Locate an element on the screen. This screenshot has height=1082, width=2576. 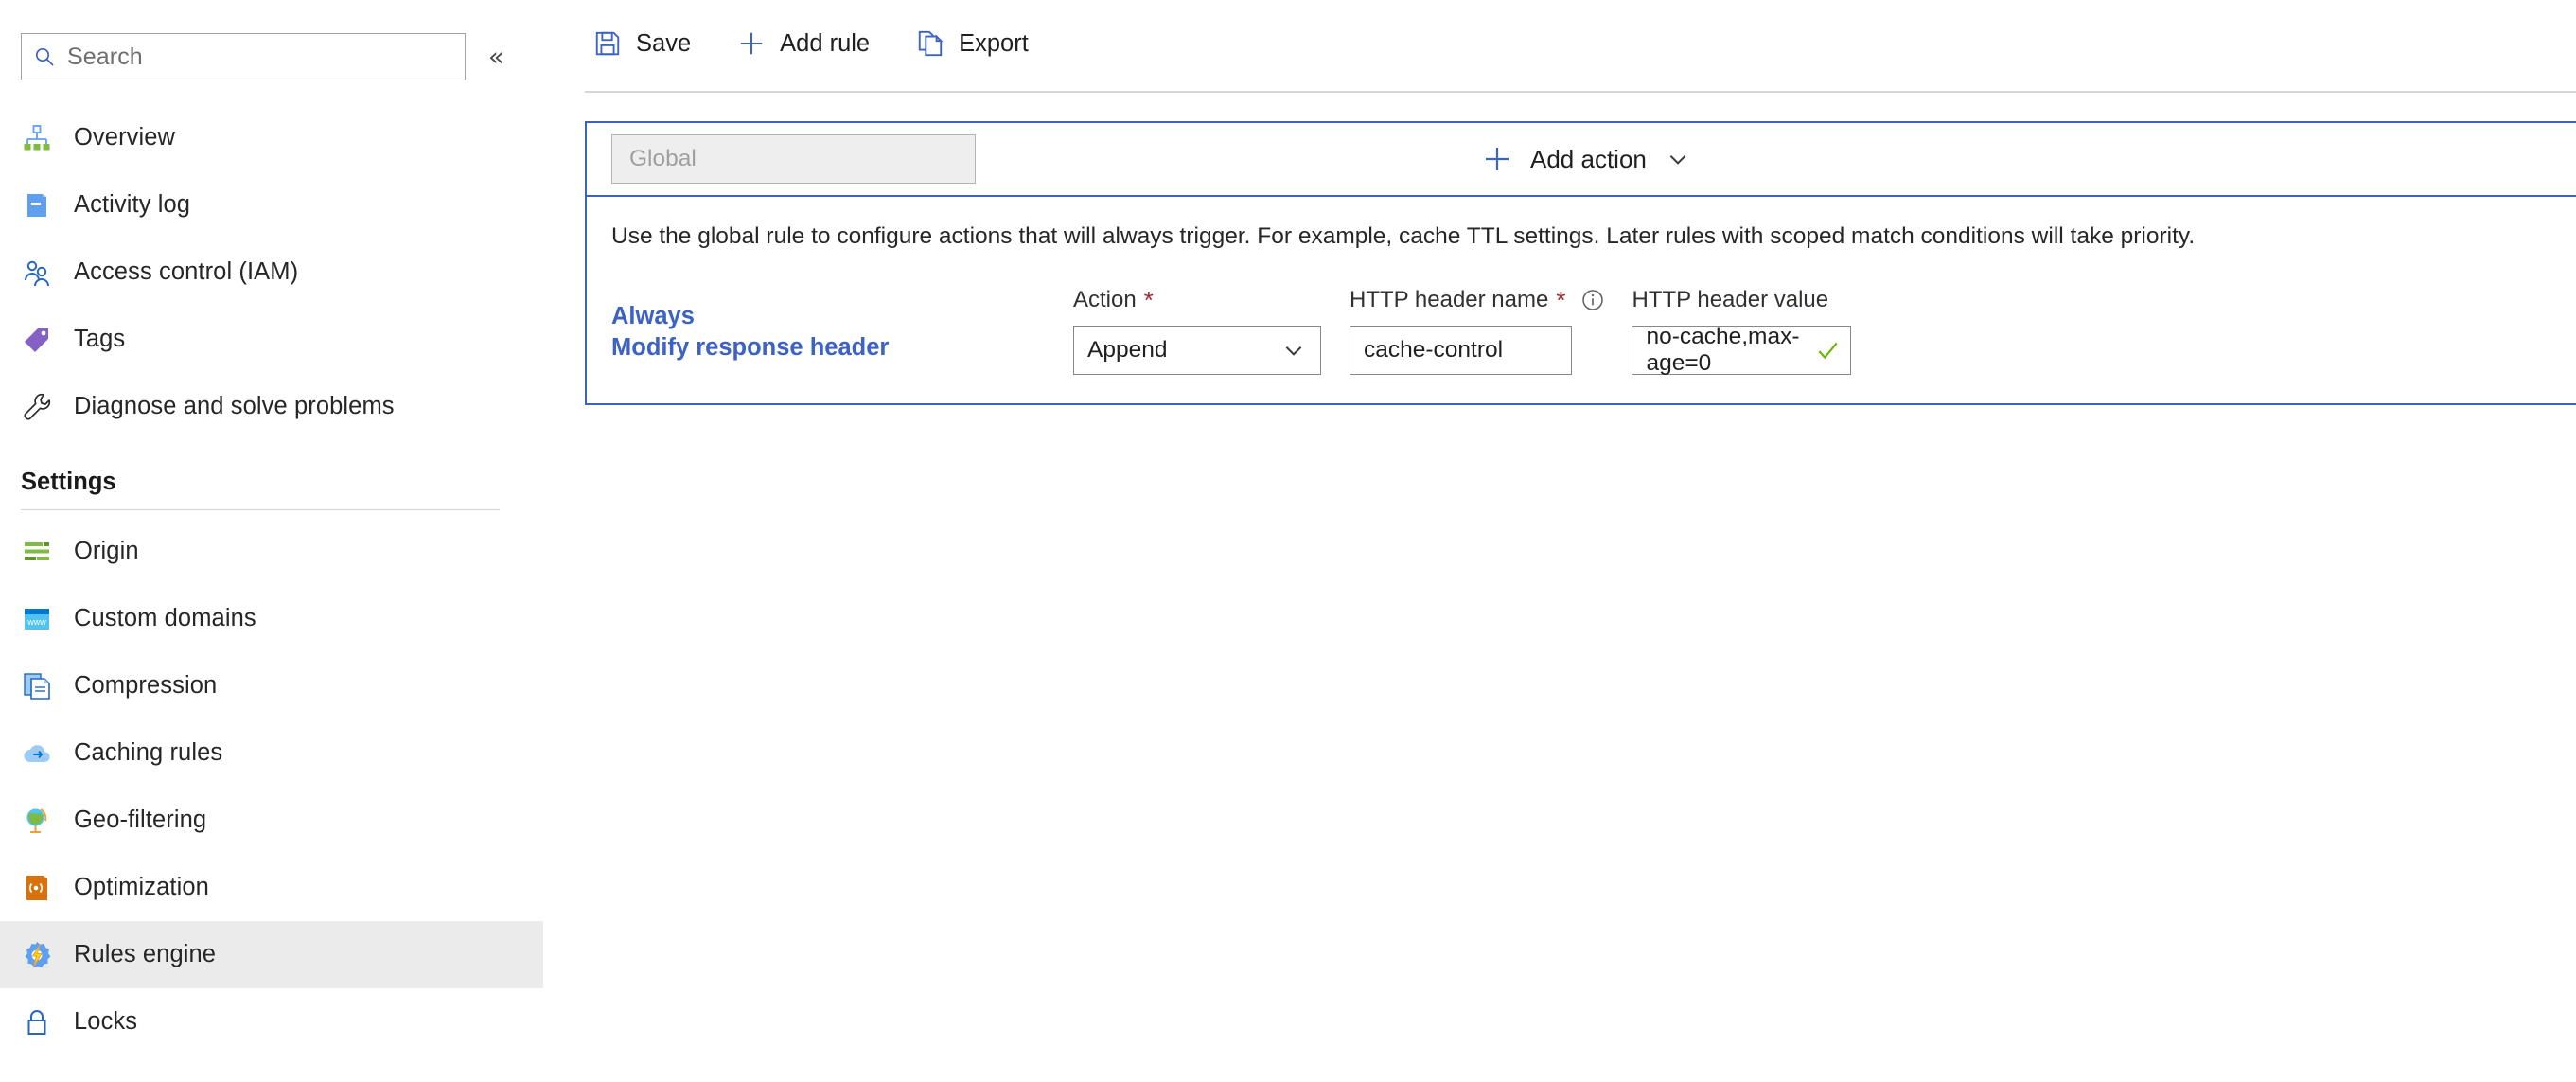
sidebar-item-label: Rules engine is located at coordinates (145, 954).